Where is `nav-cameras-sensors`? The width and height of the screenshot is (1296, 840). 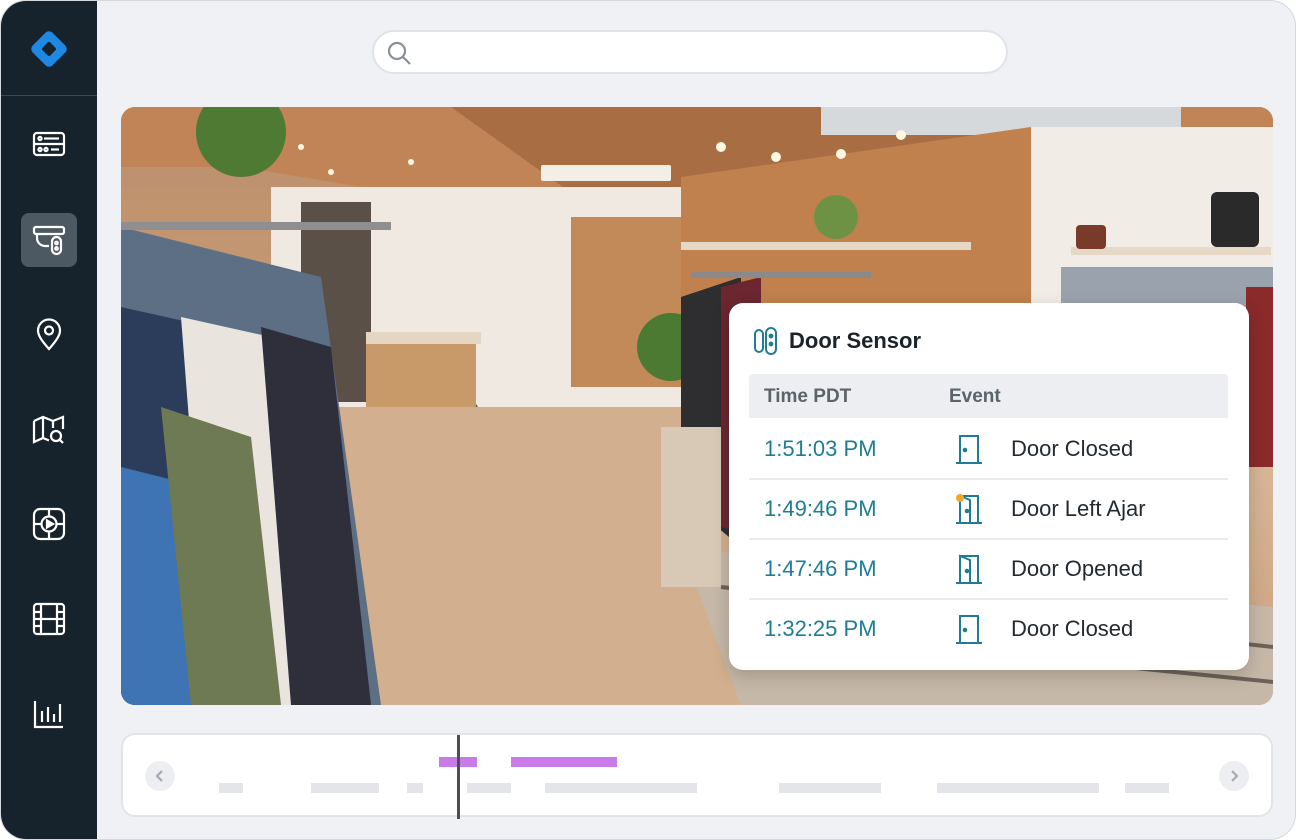 nav-cameras-sensors is located at coordinates (49, 240).